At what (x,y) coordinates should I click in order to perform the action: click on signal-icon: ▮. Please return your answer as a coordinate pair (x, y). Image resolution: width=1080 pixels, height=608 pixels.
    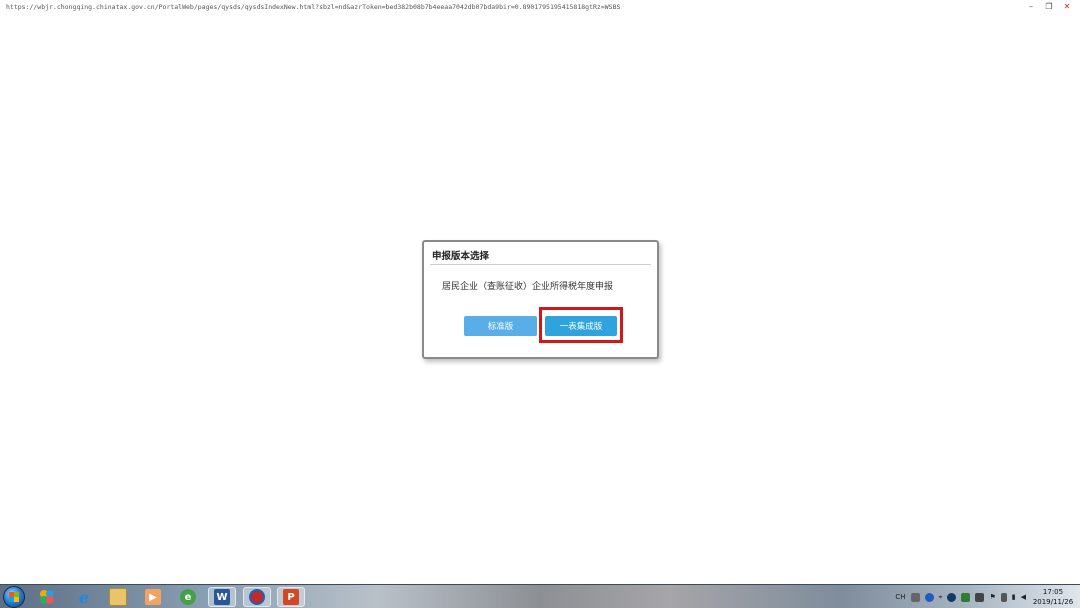
    Looking at the image, I should click on (1014, 597).